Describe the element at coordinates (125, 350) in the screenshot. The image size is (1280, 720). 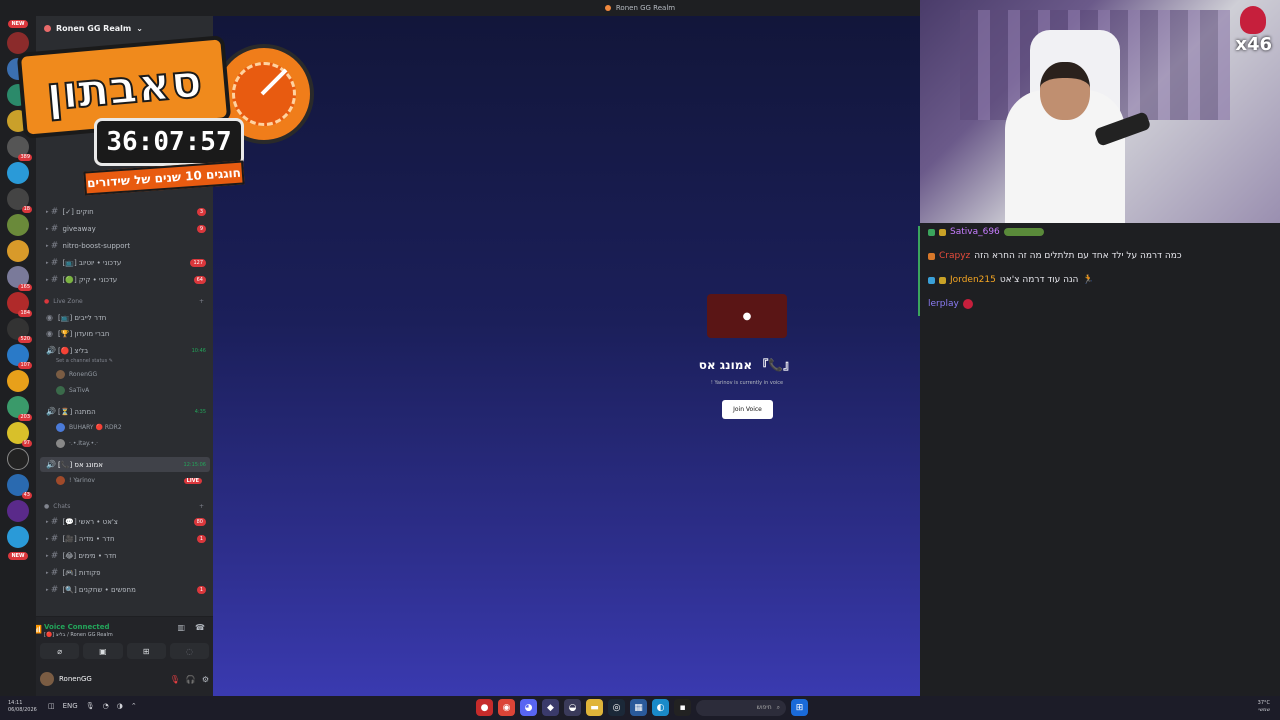
I see `voice-channel-blitz: 🔊 [🔴] בליצ 10:46` at that location.